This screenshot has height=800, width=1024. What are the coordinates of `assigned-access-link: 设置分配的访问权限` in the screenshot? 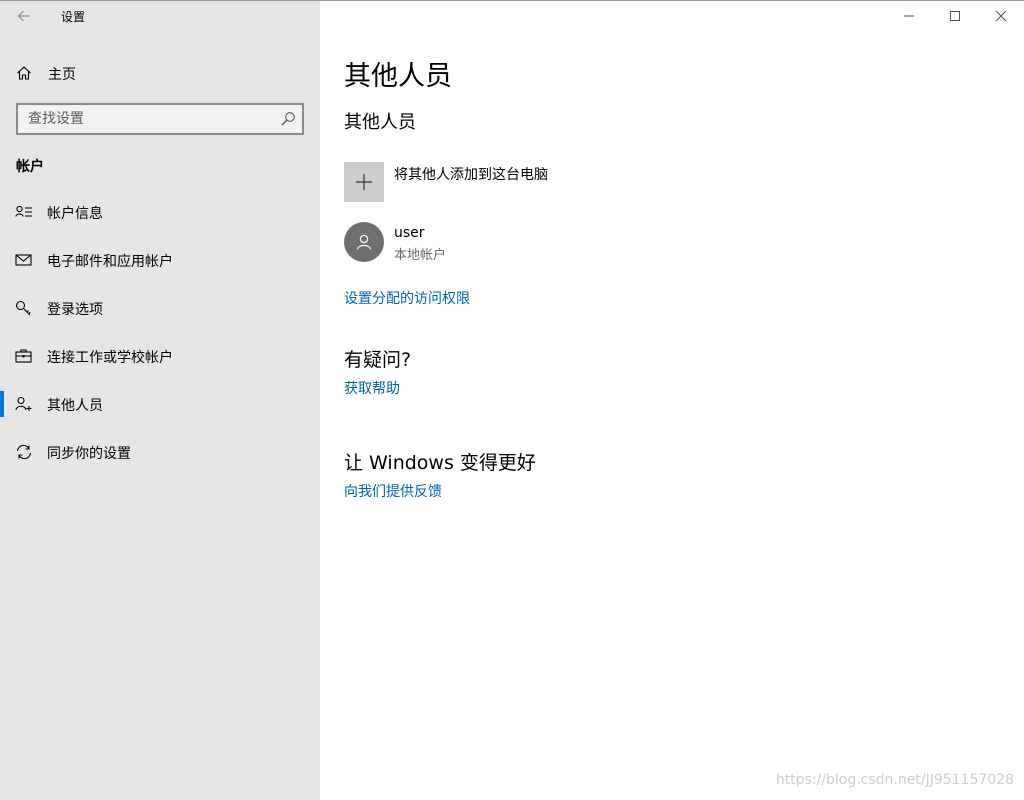 It's located at (407, 298).